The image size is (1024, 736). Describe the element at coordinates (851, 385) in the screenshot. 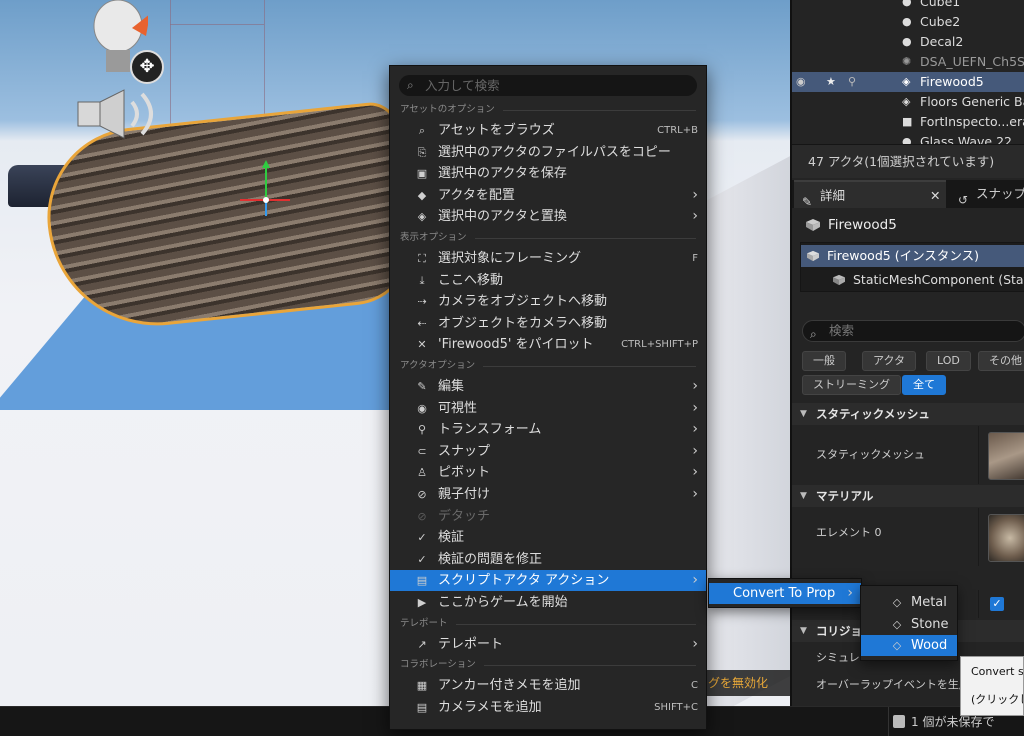

I see `filter-streaming: ストリーミング` at that location.